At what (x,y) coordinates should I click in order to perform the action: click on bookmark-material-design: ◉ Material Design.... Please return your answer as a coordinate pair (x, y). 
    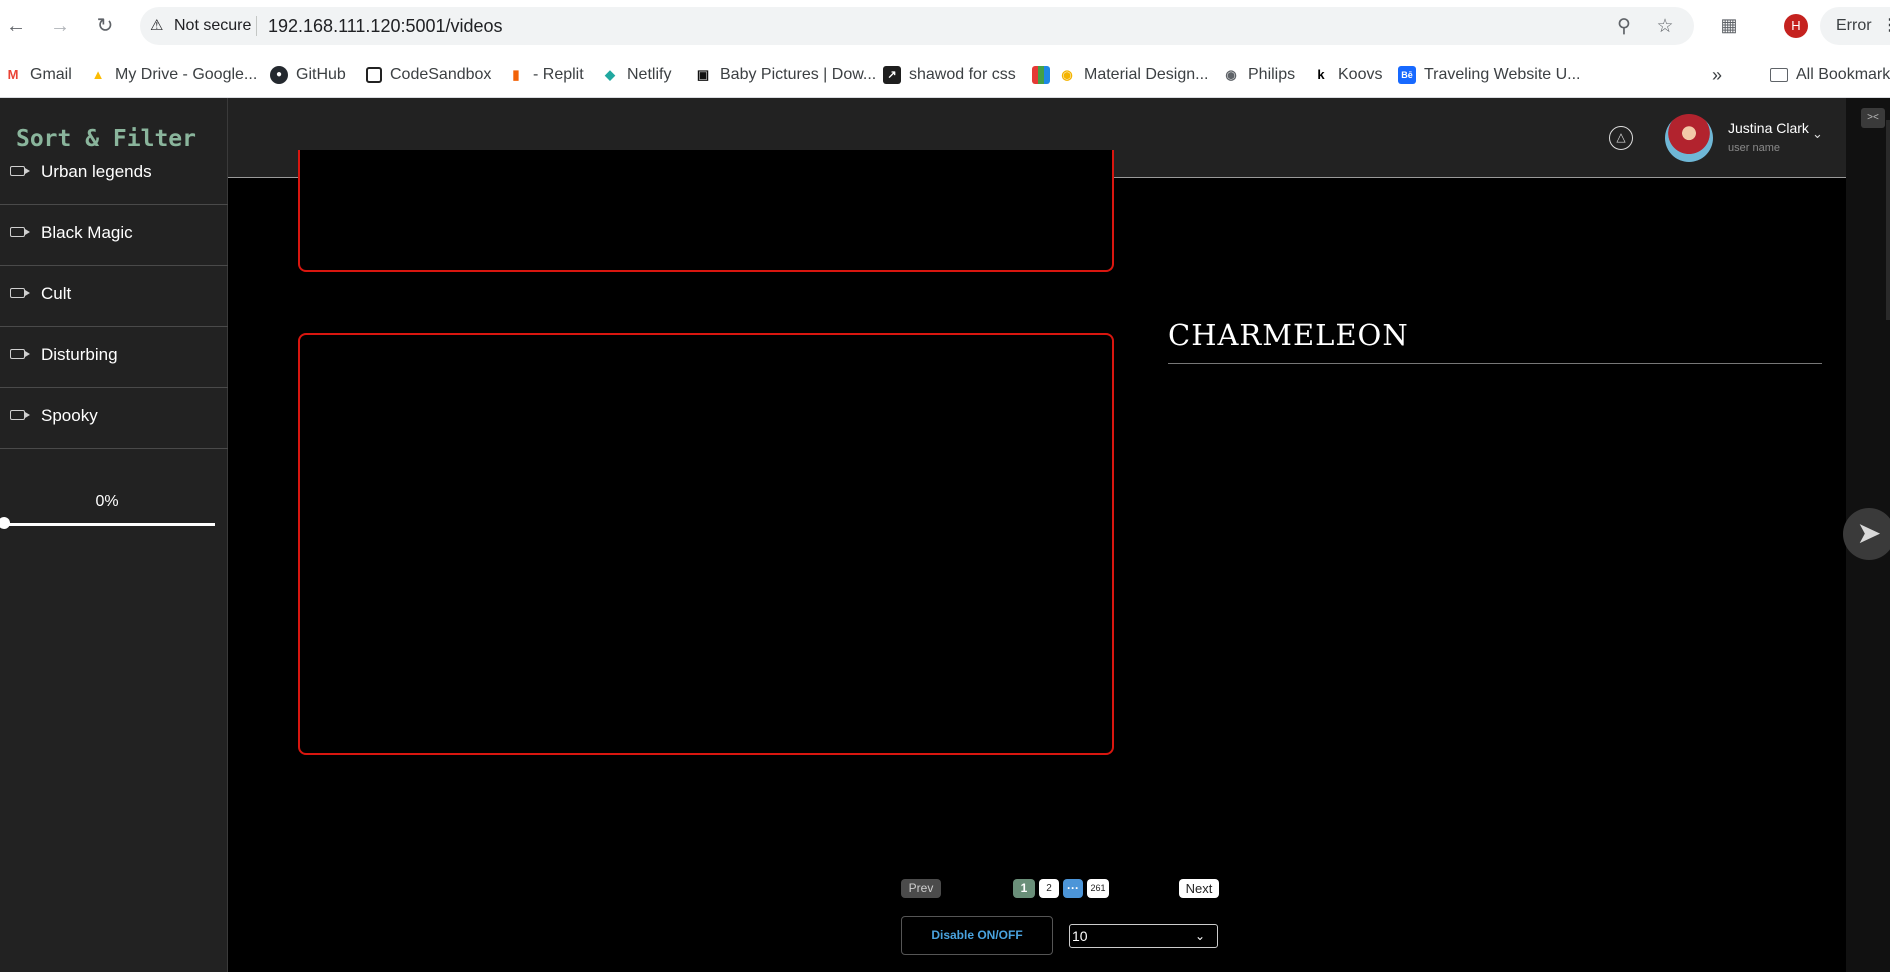
    Looking at the image, I should click on (1120, 75).